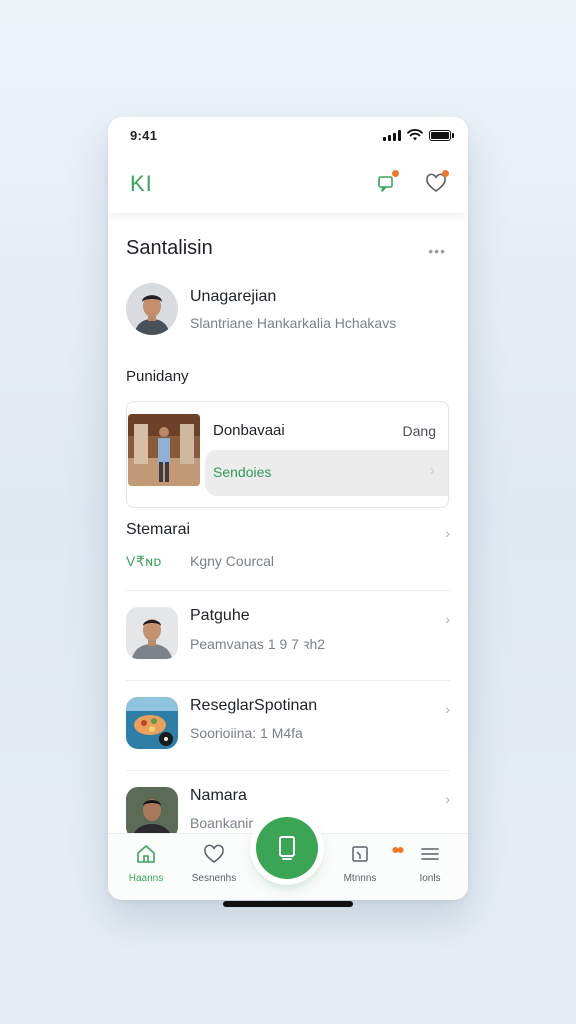  Describe the element at coordinates (430, 854) in the screenshot. I see `menu-icon` at that location.